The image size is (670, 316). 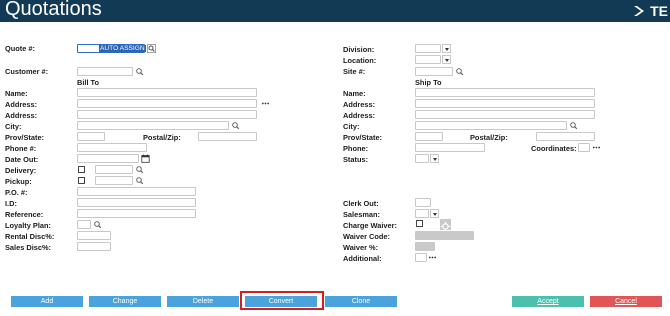 What do you see at coordinates (28, 225) in the screenshot?
I see `loyalty-plan-label: Loyalty Plan:` at bounding box center [28, 225].